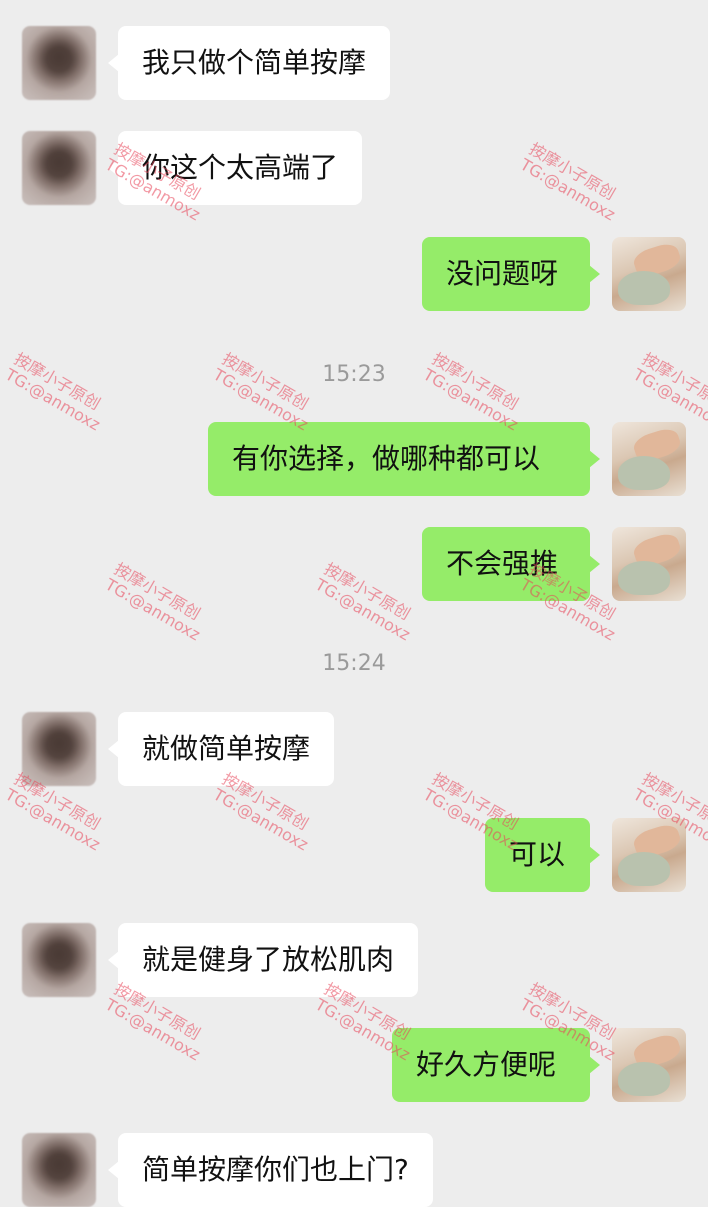 This screenshot has width=708, height=1207. I want to click on message-row: 简单按摩你们也上门?, so click(354, 1170).